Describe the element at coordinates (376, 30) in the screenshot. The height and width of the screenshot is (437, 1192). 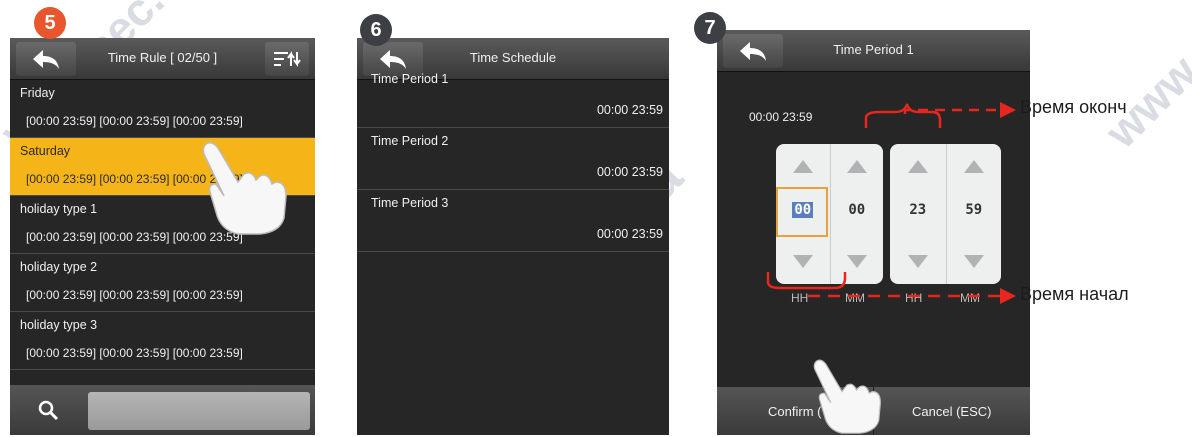
I see `step-badge: 6` at that location.